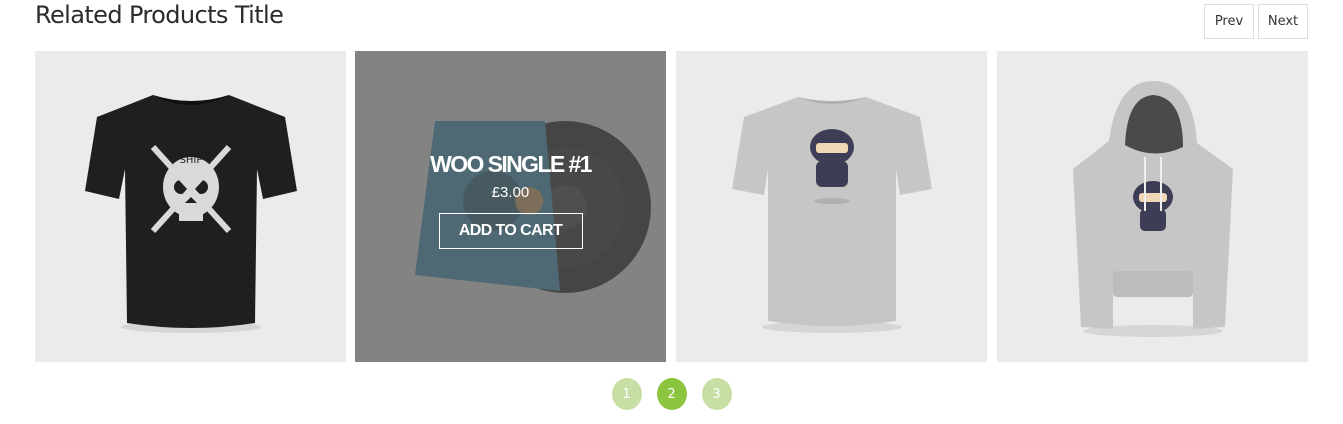  What do you see at coordinates (511, 164) in the screenshot?
I see `product-name: WOO SINGLE #1` at bounding box center [511, 164].